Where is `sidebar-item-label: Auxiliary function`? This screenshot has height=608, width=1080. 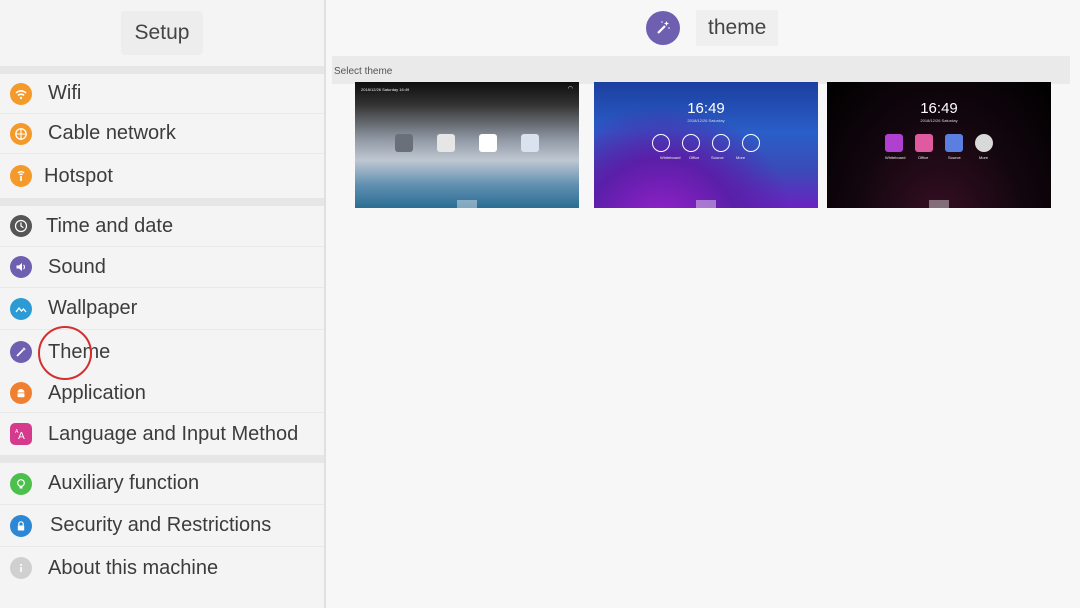 sidebar-item-label: Auxiliary function is located at coordinates (124, 483).